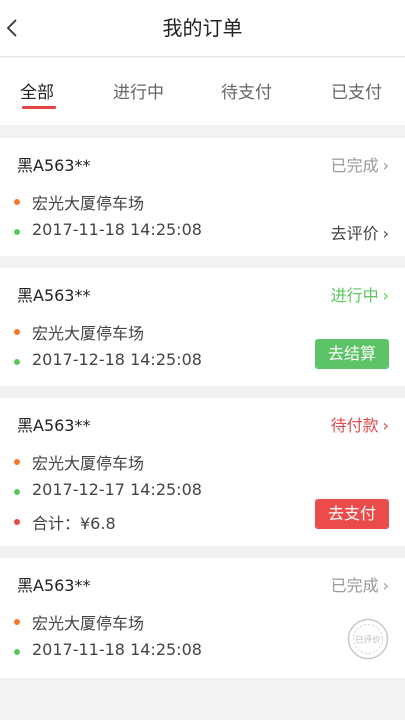 The image size is (405, 720). I want to click on settle-button: 去结算, so click(352, 354).